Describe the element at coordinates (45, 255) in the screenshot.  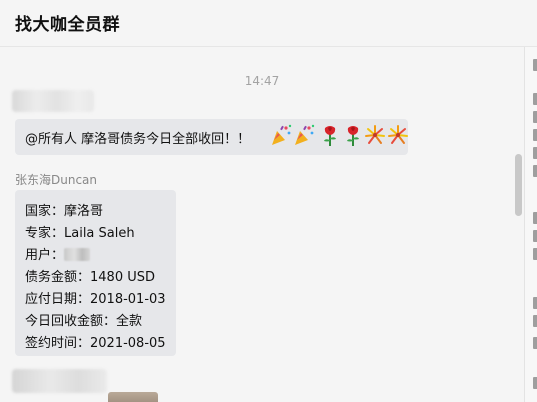
I see `user-label: 用户：` at that location.